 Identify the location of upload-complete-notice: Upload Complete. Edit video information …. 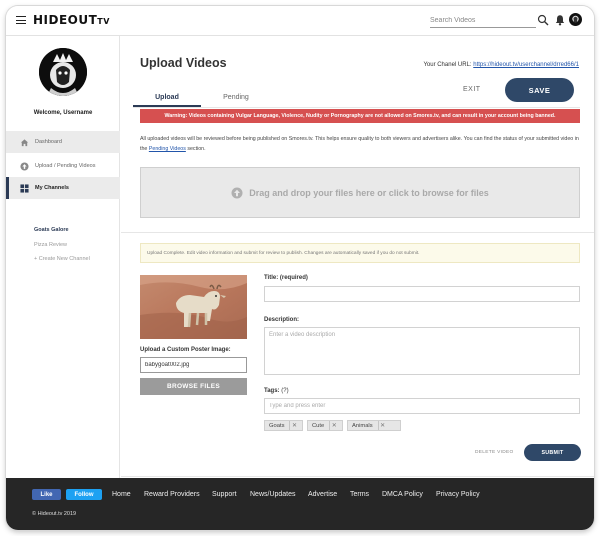
(360, 253).